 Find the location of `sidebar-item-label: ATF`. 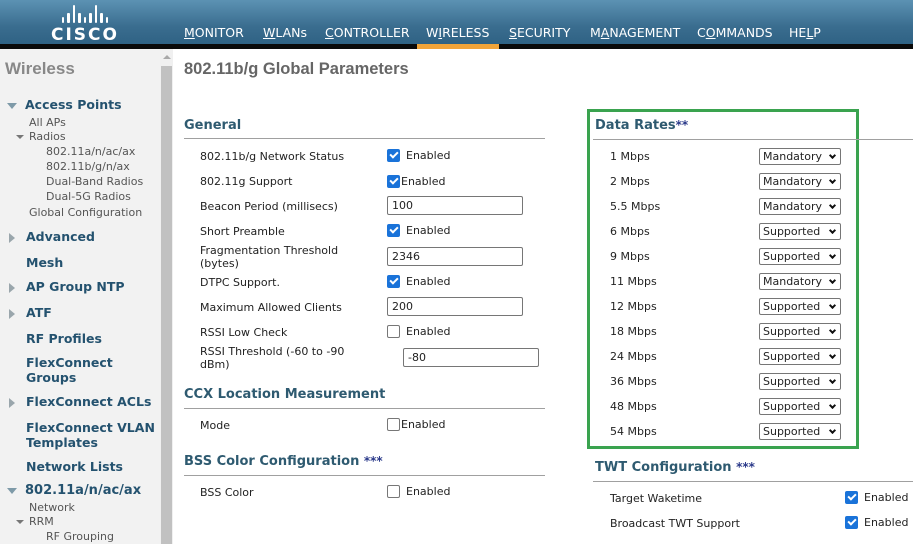

sidebar-item-label: ATF is located at coordinates (39, 312).